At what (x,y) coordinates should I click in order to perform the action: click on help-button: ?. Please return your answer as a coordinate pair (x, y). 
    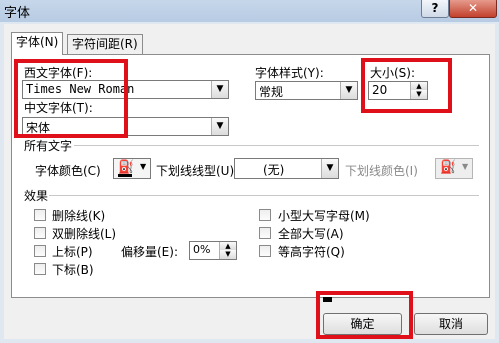
    Looking at the image, I should click on (435, 9).